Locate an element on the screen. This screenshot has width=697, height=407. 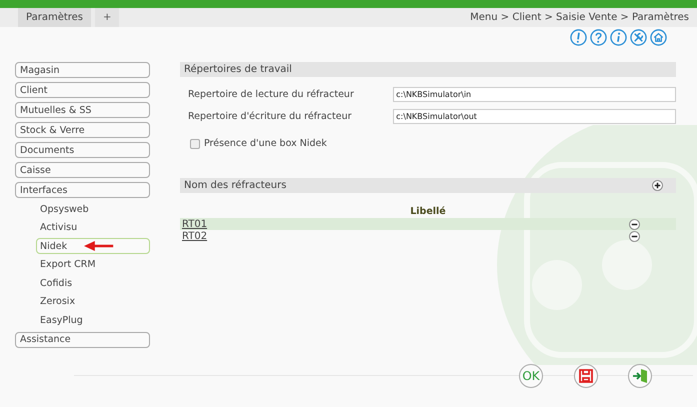
sidebar-subitem: Export CRM is located at coordinates (68, 264).